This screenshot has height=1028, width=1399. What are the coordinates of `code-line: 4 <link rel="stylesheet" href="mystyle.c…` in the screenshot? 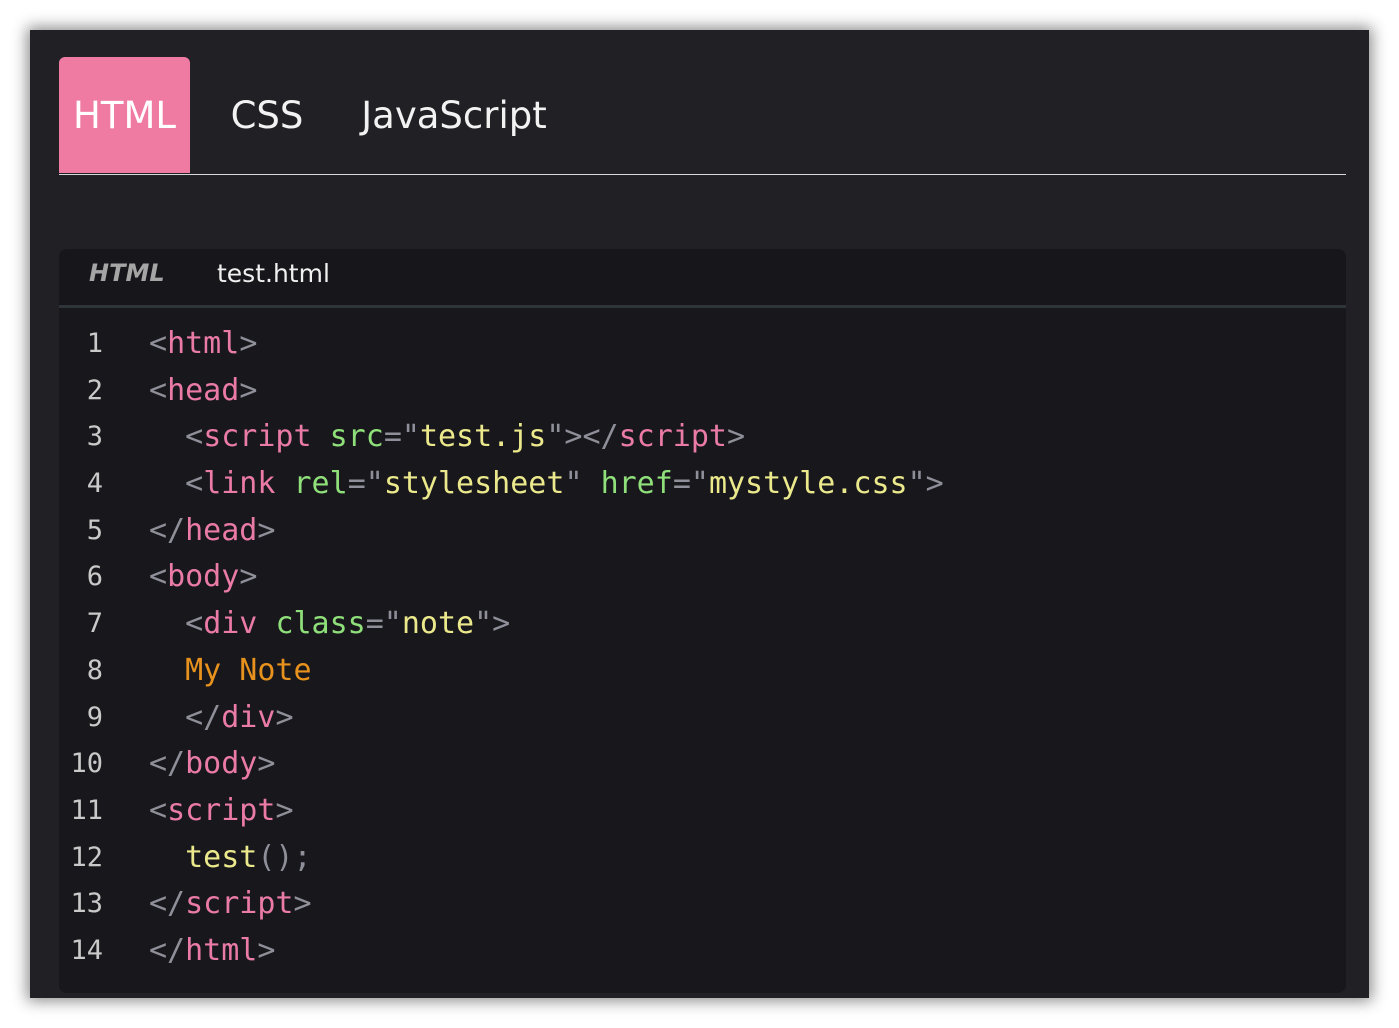 It's located at (702, 484).